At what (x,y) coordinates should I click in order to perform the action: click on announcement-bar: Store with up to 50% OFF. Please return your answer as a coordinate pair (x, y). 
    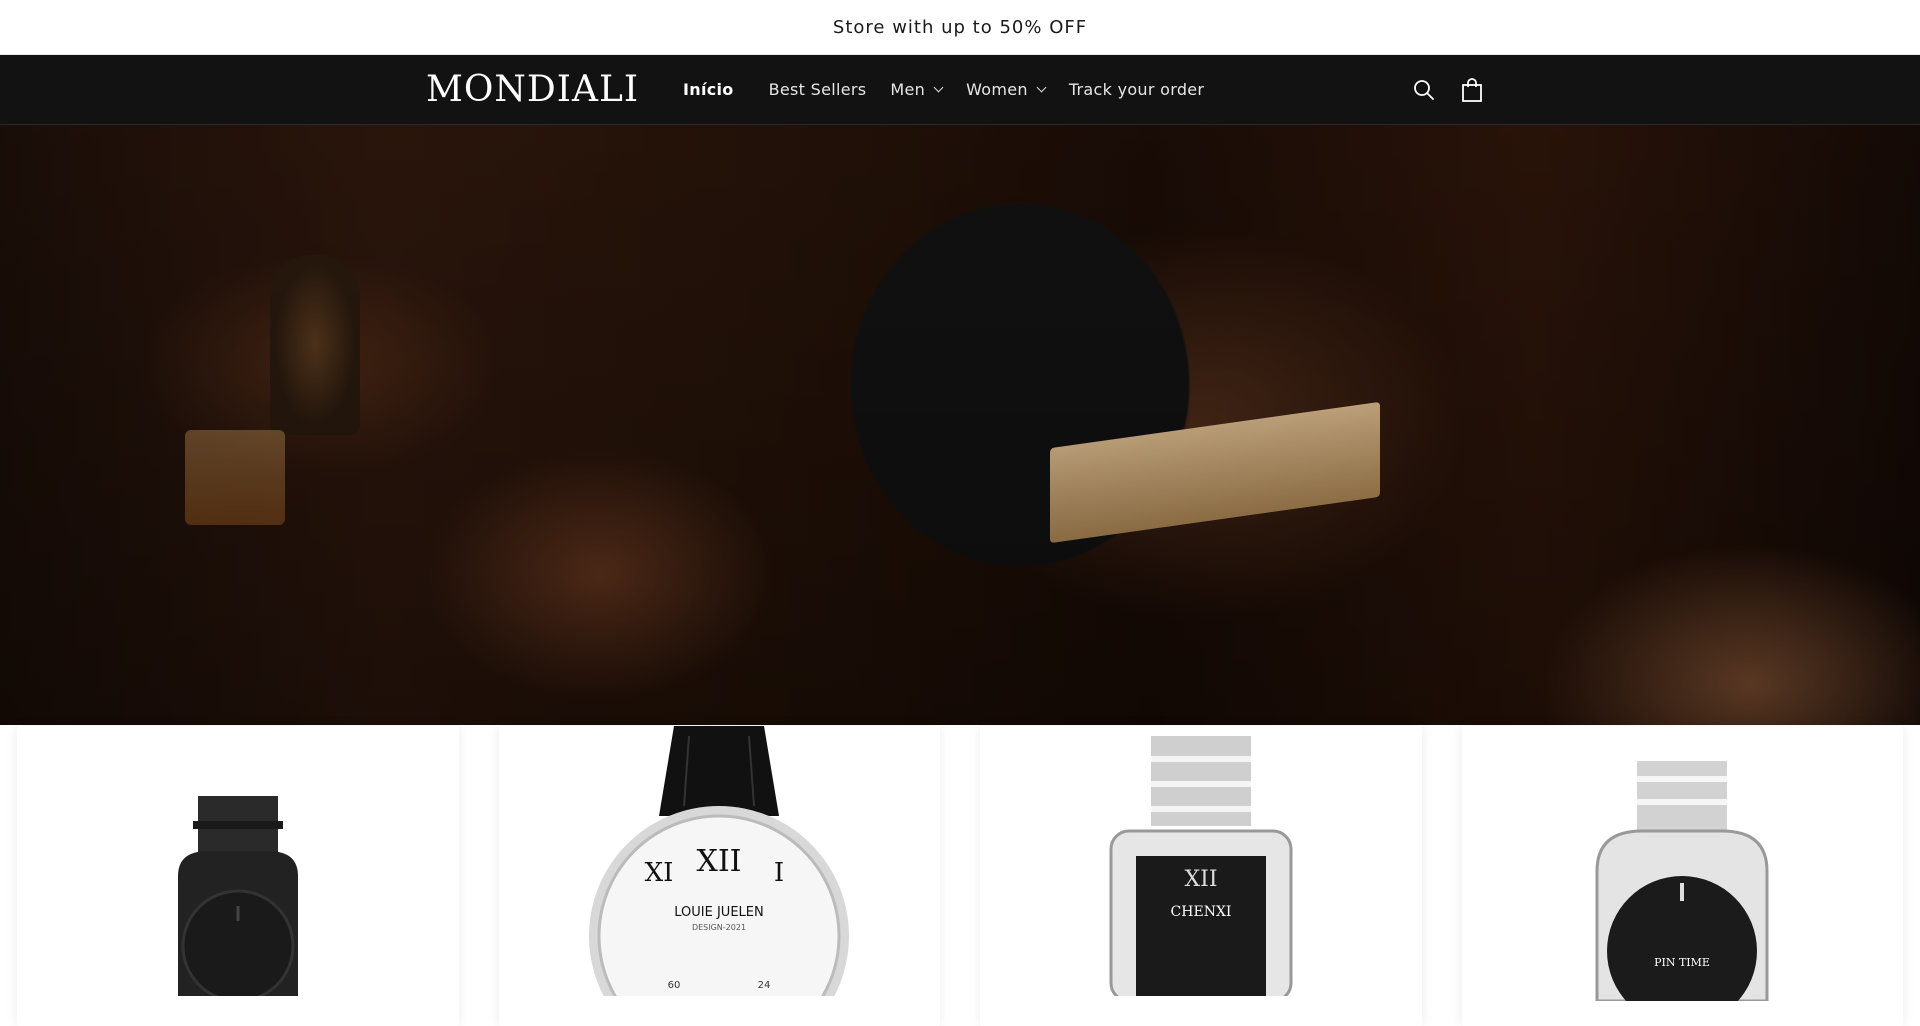
    Looking at the image, I should click on (960, 27).